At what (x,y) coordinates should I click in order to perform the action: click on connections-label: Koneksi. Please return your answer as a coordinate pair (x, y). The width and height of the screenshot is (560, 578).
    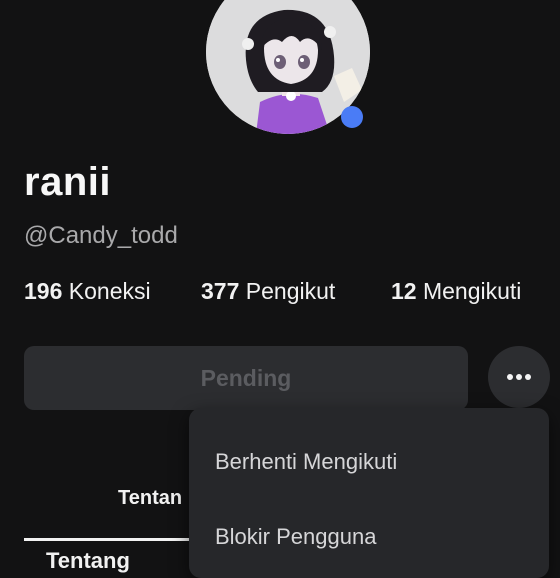
    Looking at the image, I should click on (109, 291).